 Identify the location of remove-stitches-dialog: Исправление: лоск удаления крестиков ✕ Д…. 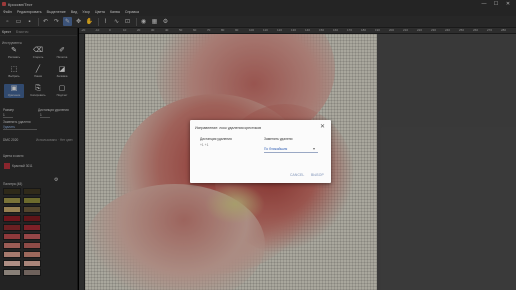
(260, 151).